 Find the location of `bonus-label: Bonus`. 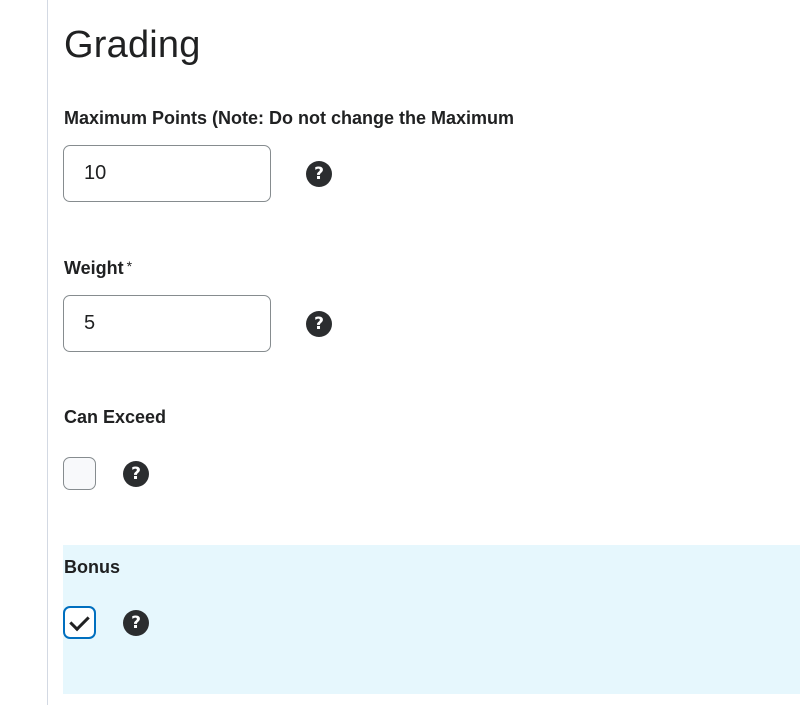

bonus-label: Bonus is located at coordinates (92, 567).